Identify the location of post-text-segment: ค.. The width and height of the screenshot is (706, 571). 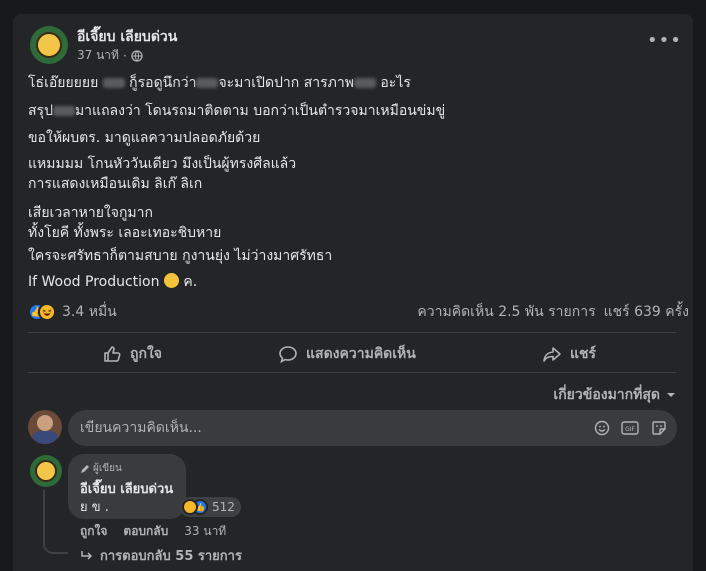
(188, 282).